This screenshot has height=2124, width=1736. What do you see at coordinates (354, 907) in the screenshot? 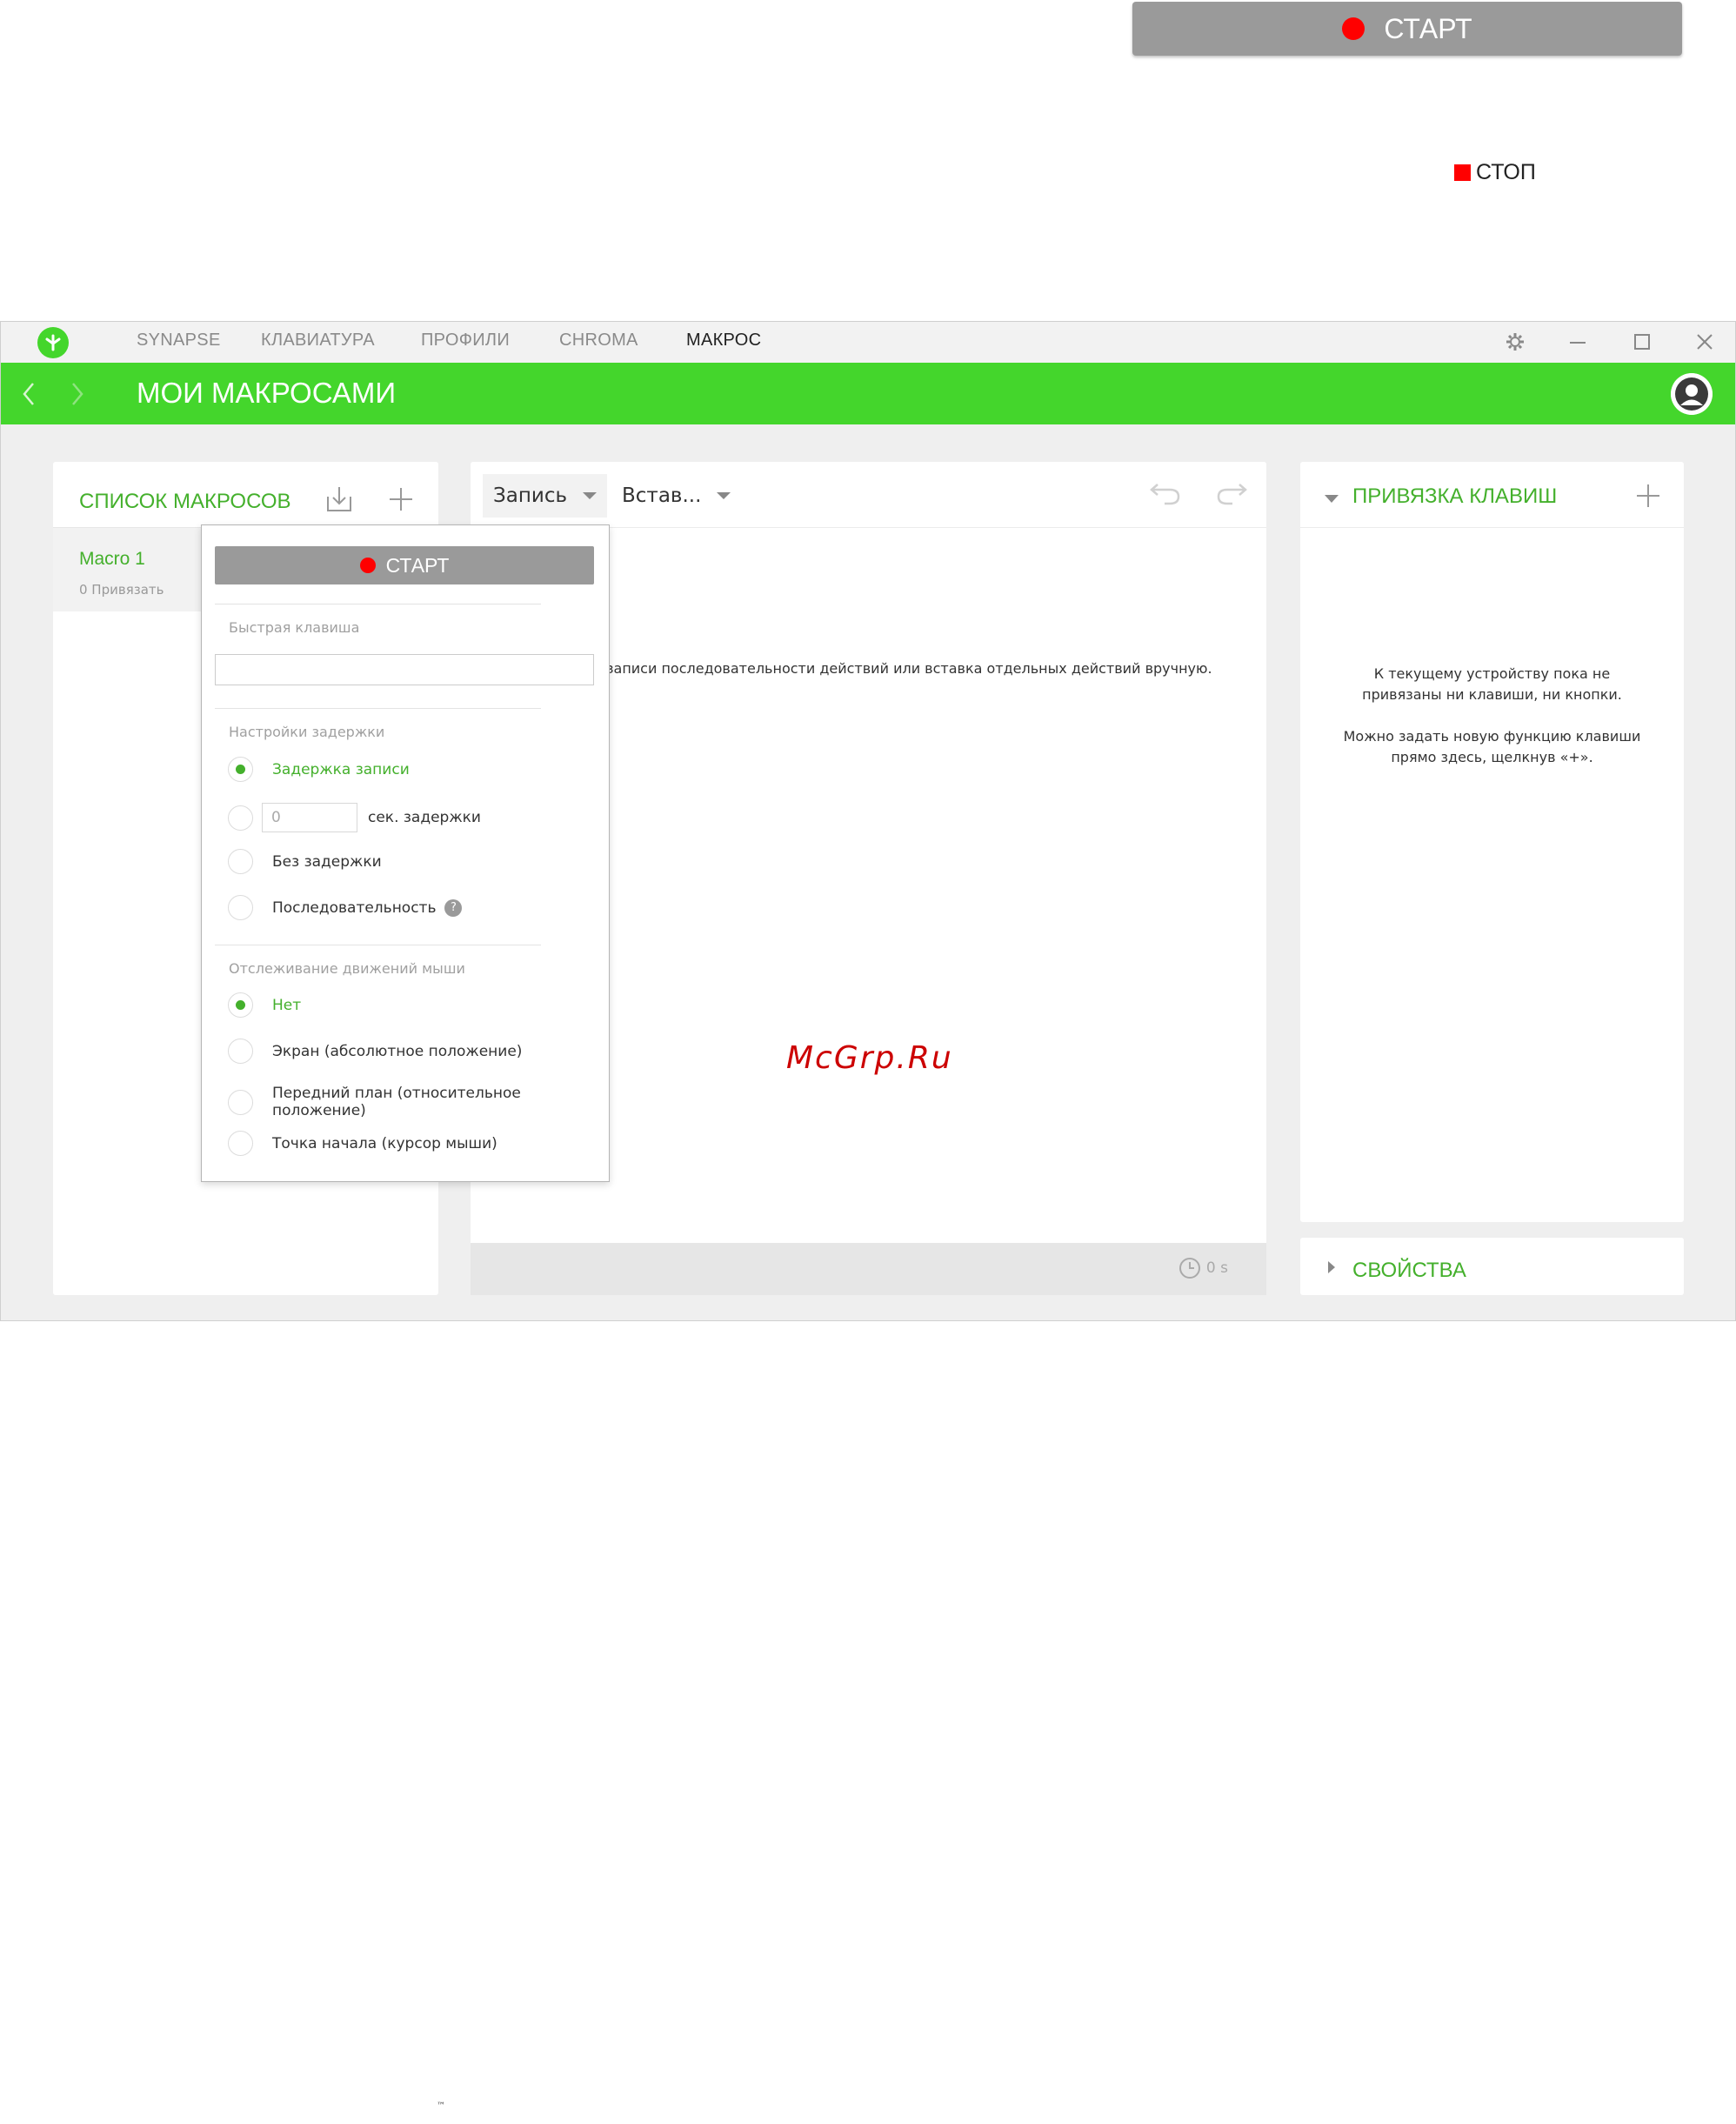
I see `radio-label-text: Последовательность` at bounding box center [354, 907].